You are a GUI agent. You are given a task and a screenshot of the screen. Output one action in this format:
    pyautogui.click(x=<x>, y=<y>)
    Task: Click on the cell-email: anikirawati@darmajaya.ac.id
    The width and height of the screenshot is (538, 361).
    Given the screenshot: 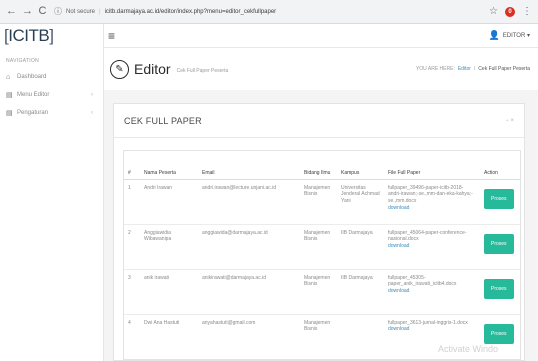 What is the action you would take?
    pyautogui.click(x=249, y=291)
    